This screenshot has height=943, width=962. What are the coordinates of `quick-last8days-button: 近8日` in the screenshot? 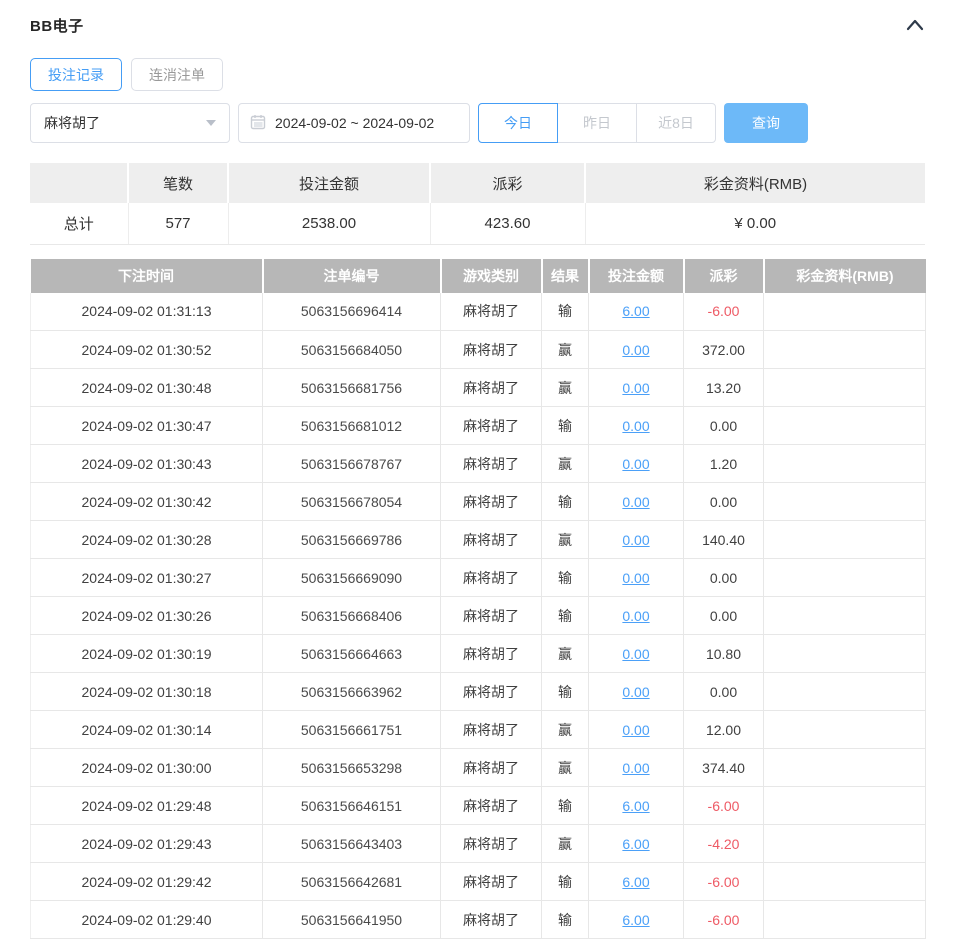 It's located at (676, 123).